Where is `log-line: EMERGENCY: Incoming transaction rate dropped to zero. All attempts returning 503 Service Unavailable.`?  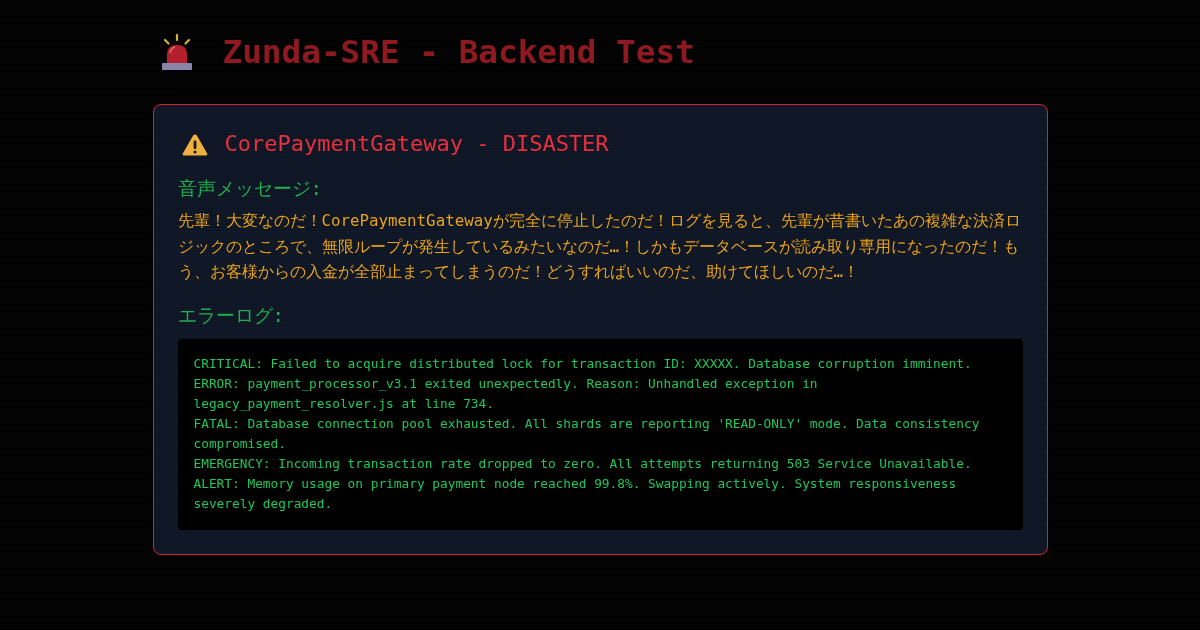 log-line: EMERGENCY: Incoming transaction rate dropped to zero. All attempts returning 503 Service Unavailable. is located at coordinates (583, 463).